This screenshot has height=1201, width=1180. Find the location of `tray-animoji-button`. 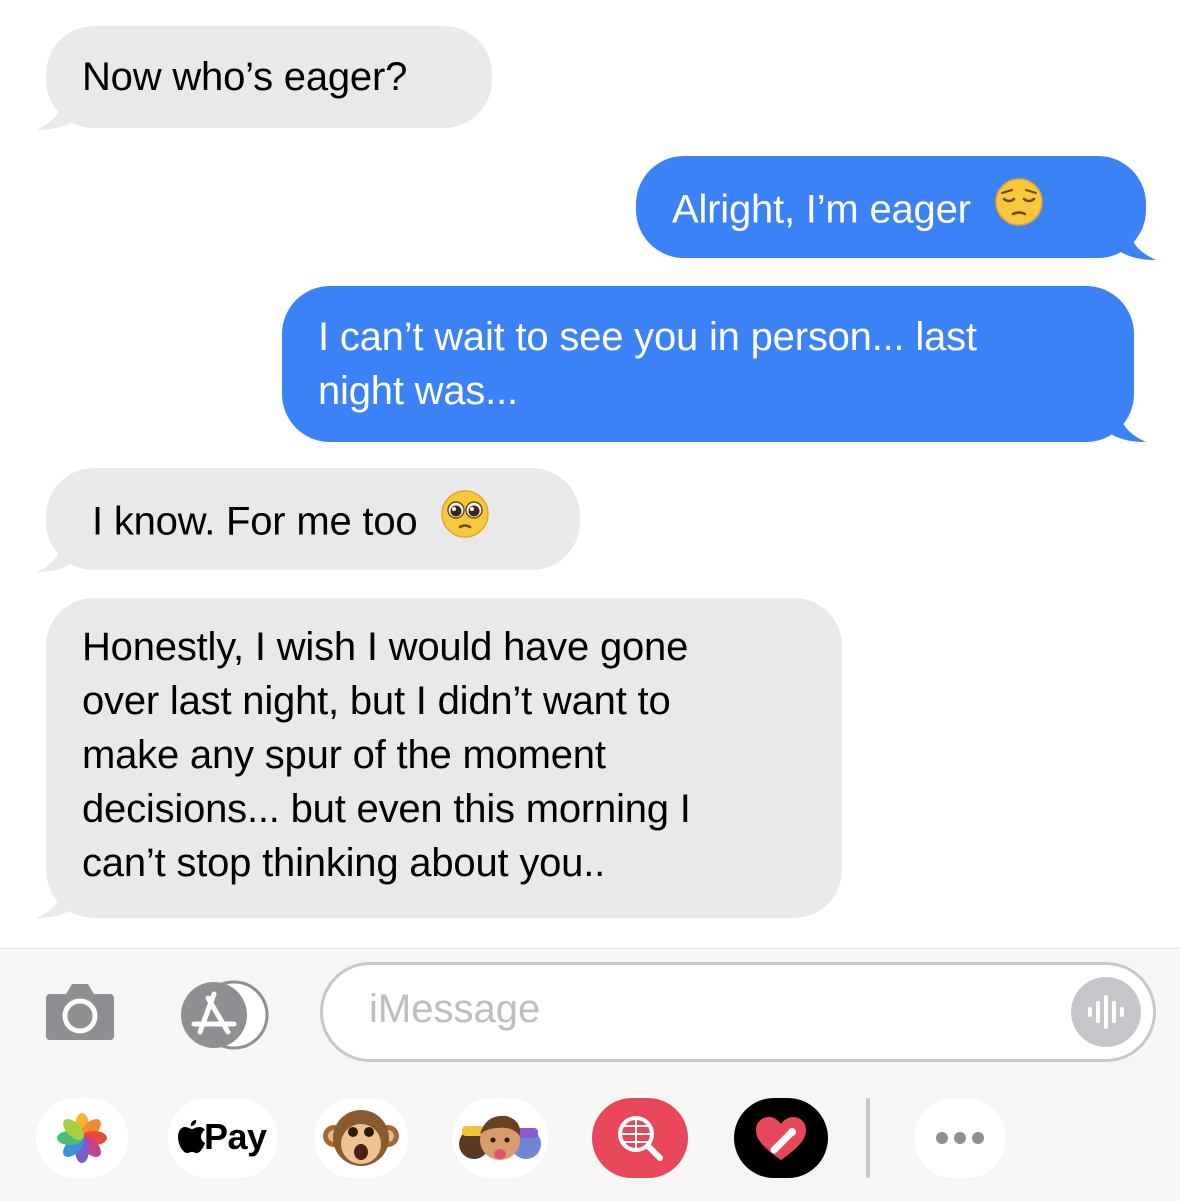

tray-animoji-button is located at coordinates (361, 1138).